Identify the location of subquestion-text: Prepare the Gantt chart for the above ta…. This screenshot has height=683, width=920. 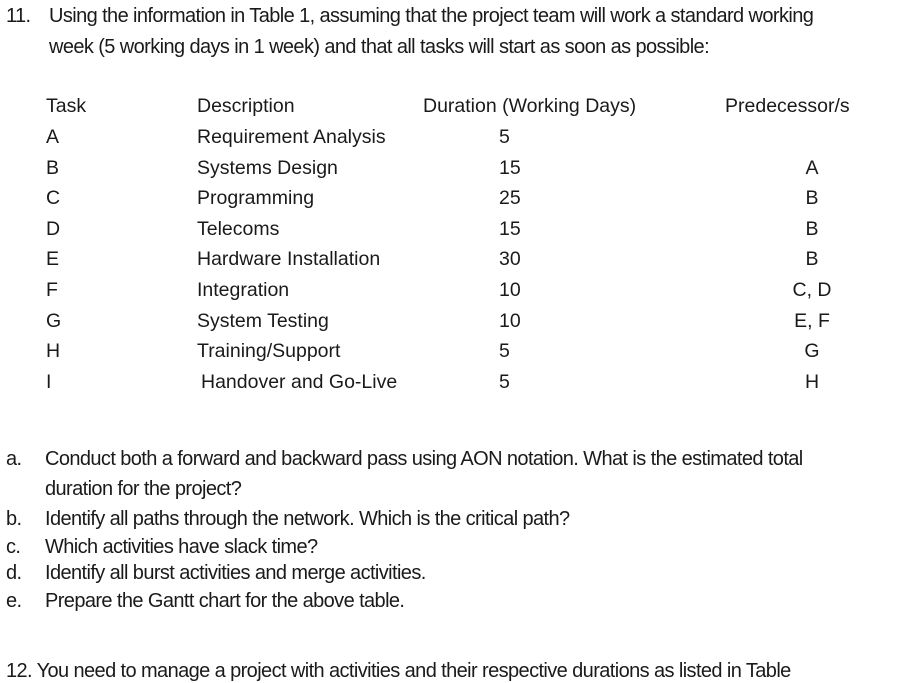
(225, 601).